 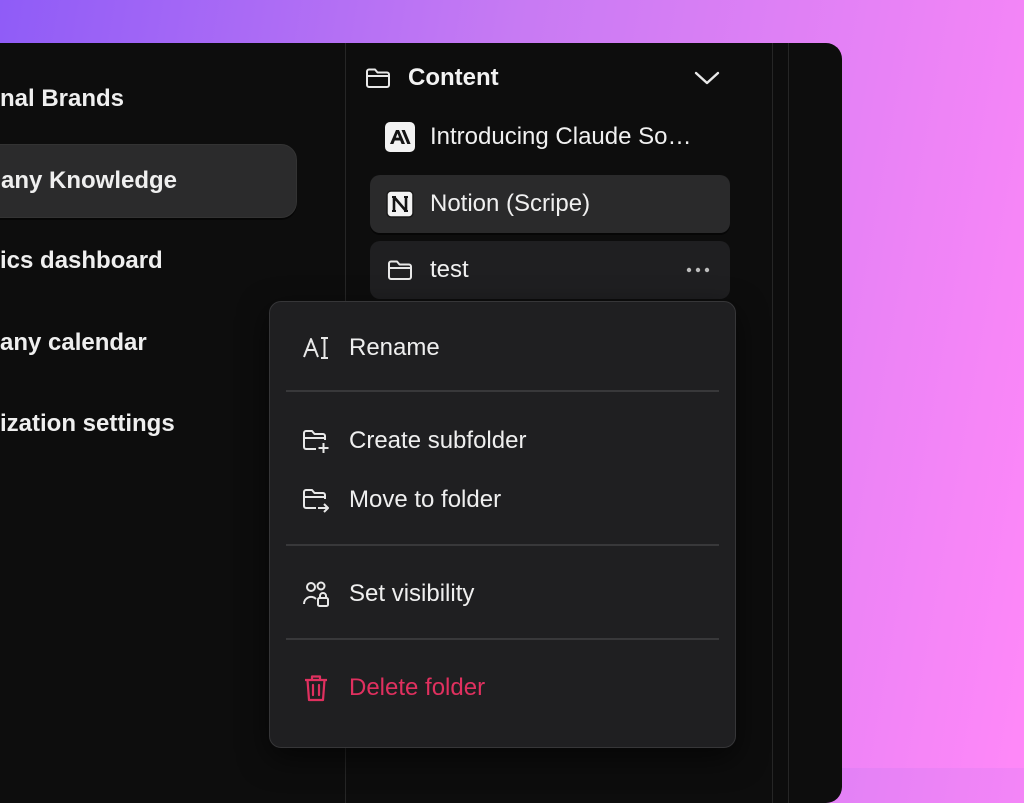 What do you see at coordinates (502, 348) in the screenshot?
I see `rename-menu-item: Rename` at bounding box center [502, 348].